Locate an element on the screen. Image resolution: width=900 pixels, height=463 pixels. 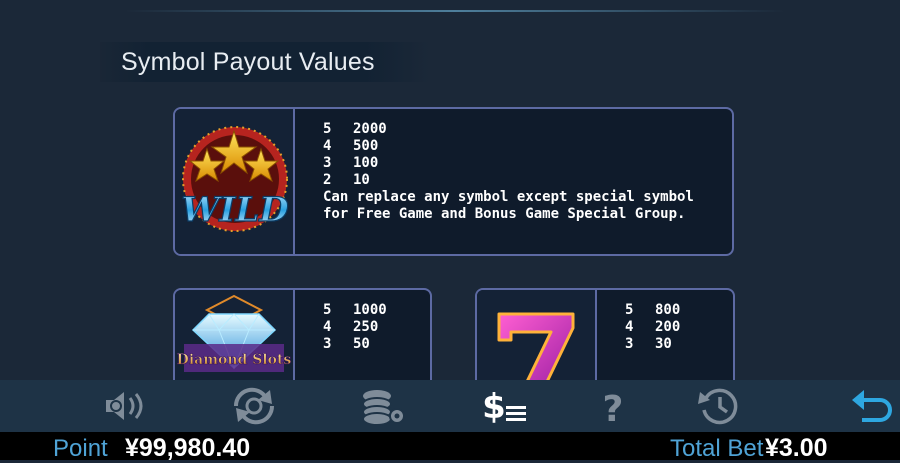
paytable-icon: $ is located at coordinates (506, 406).